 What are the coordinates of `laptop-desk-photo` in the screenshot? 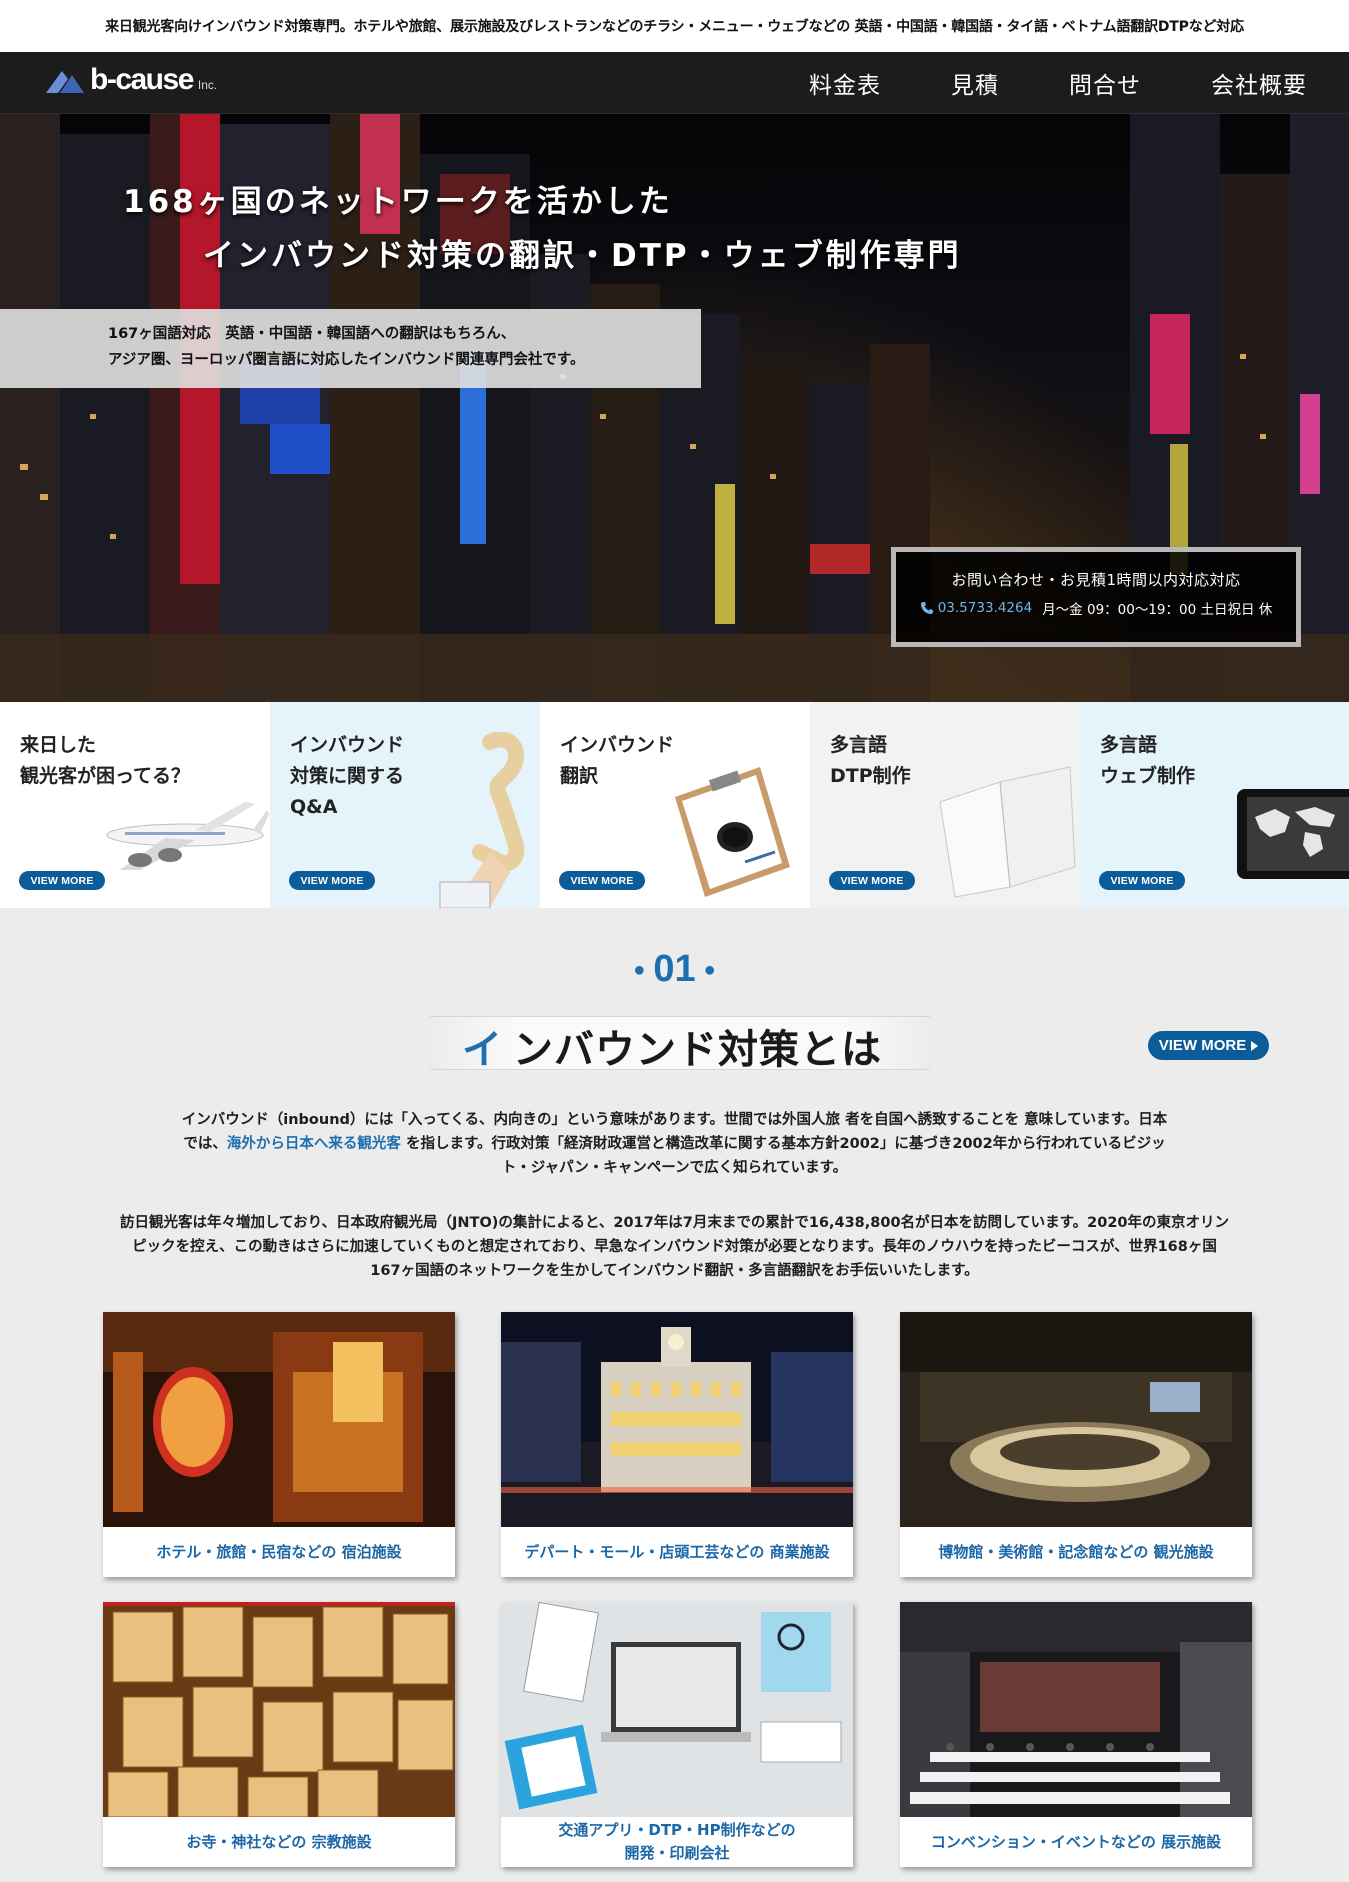 It's located at (677, 1709).